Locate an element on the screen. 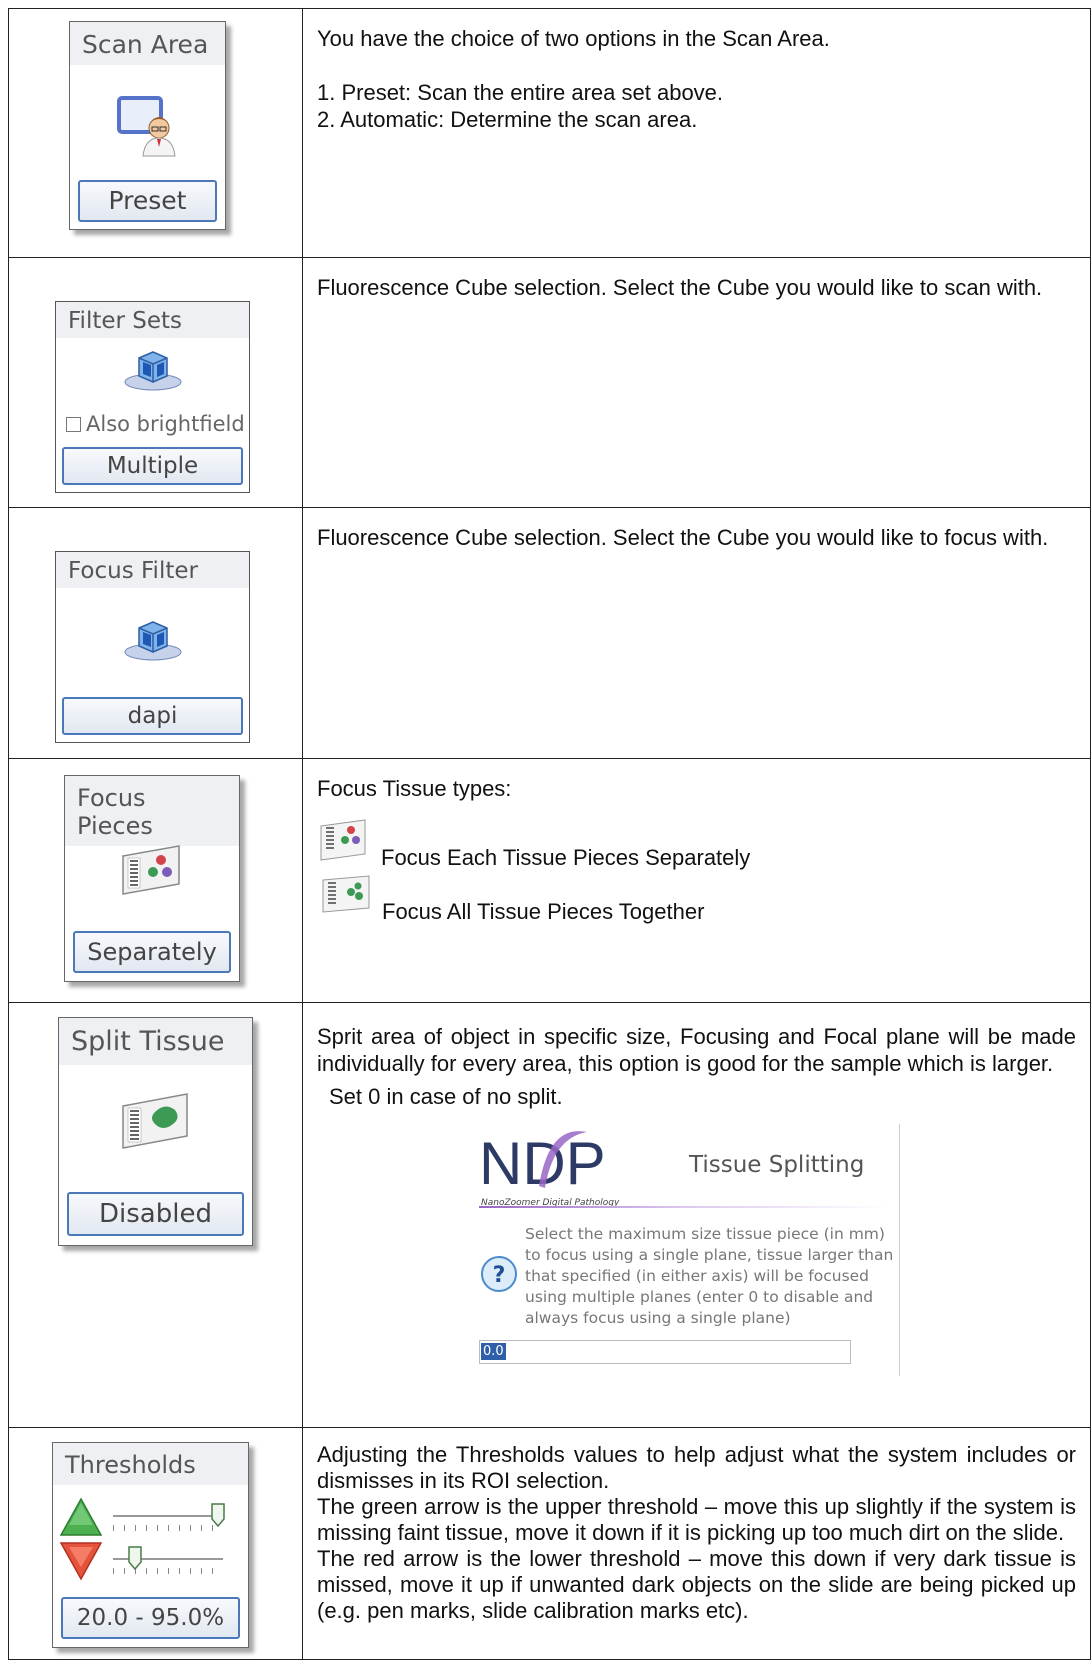 Image resolution: width=1091 pixels, height=1670 pixels. help-question-icon: ? is located at coordinates (499, 1277).